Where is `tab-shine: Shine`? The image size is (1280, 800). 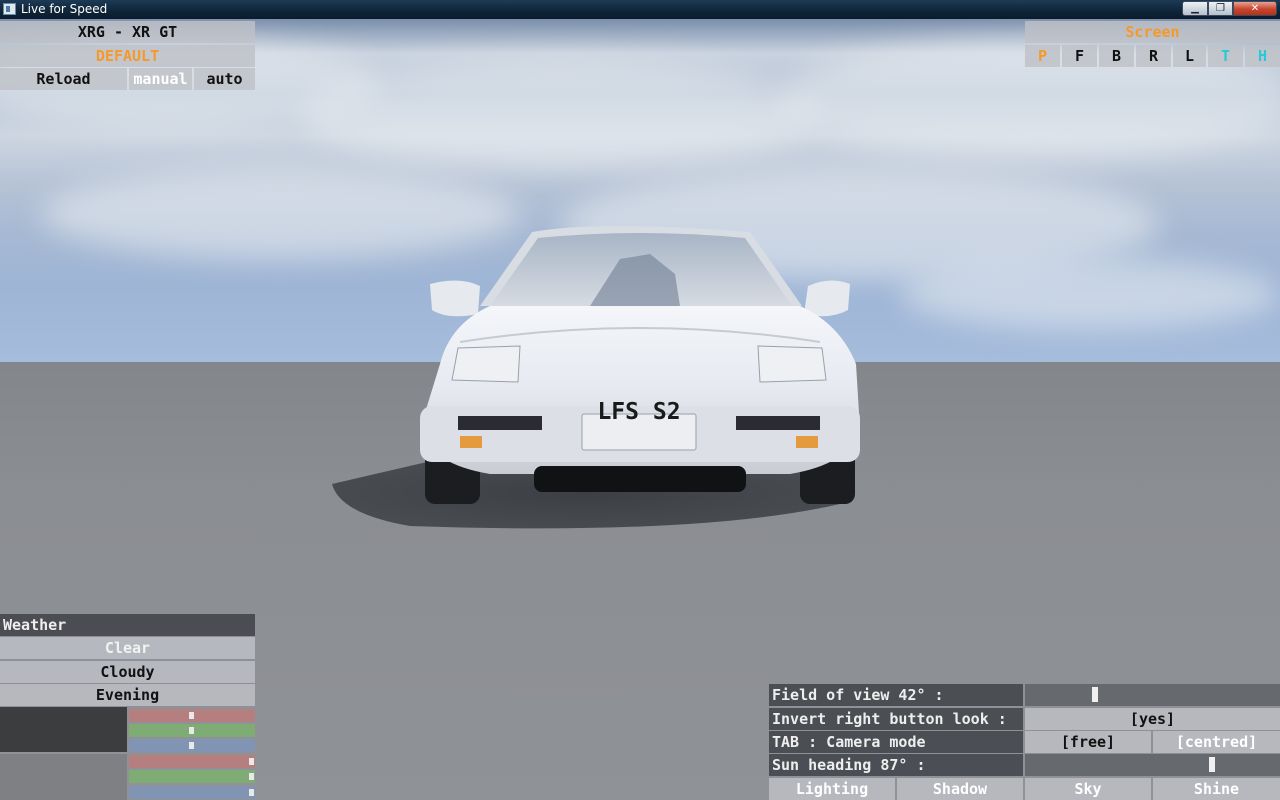 tab-shine: Shine is located at coordinates (1216, 789).